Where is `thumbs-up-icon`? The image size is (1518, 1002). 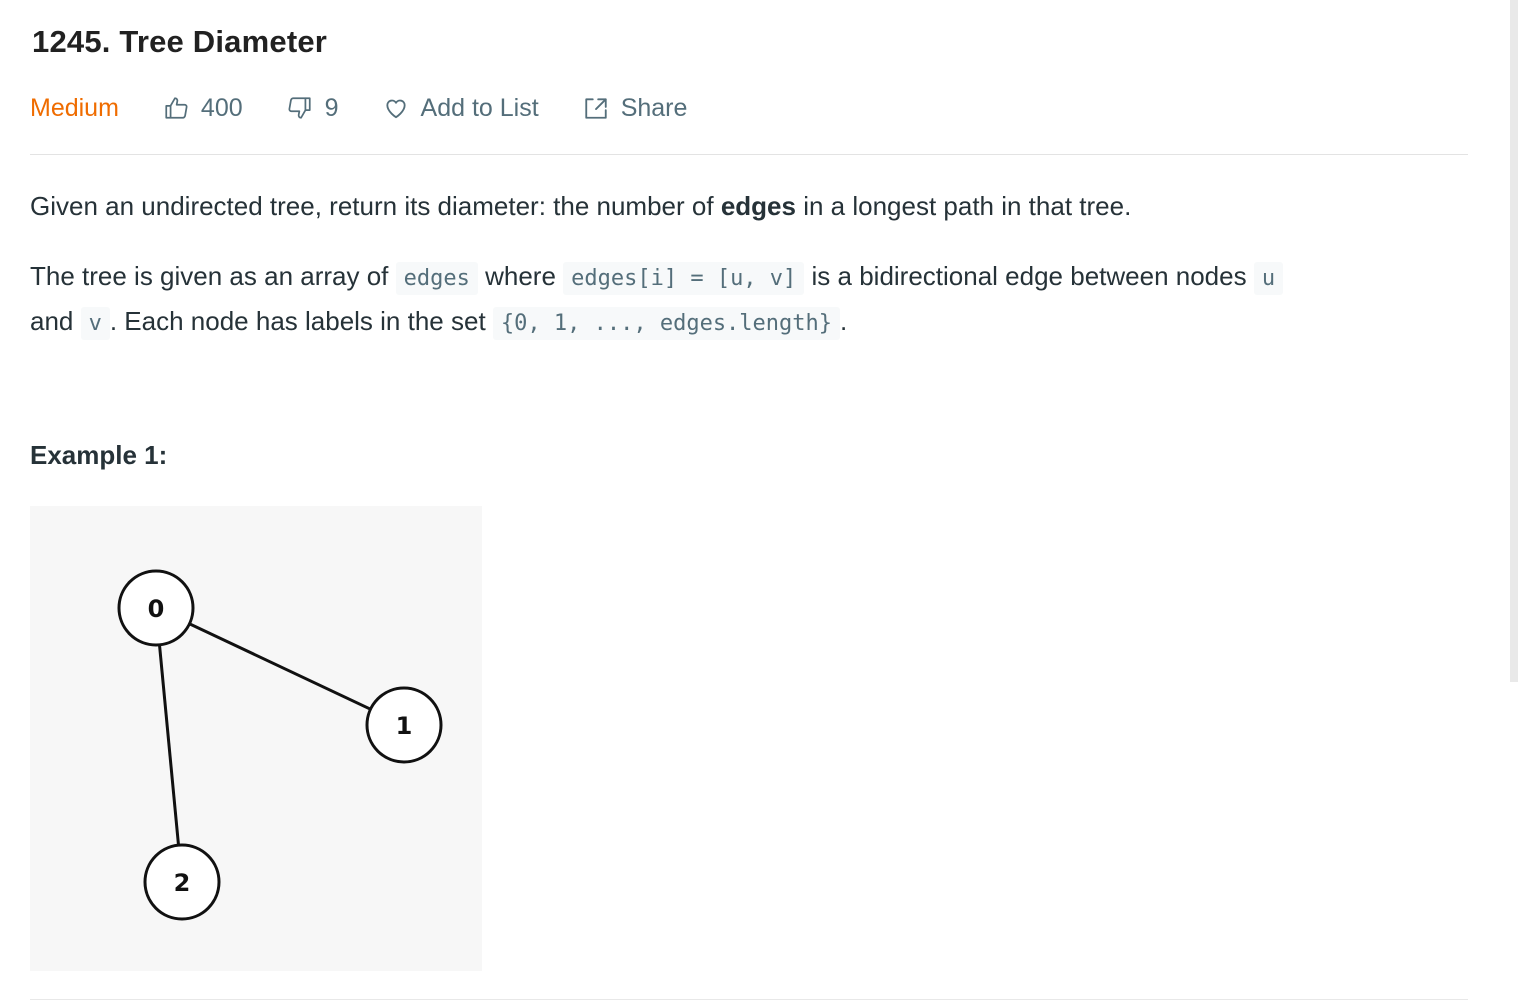 thumbs-up-icon is located at coordinates (176, 108).